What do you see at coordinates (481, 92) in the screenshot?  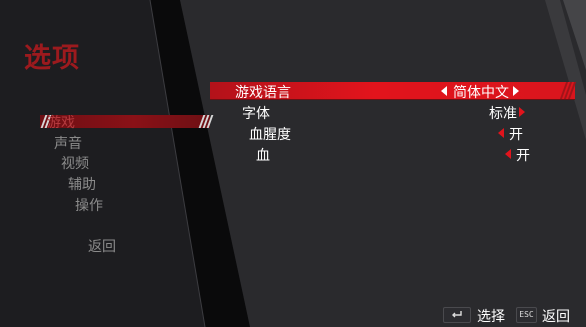 I see `option-value-game-language: 简体中文` at bounding box center [481, 92].